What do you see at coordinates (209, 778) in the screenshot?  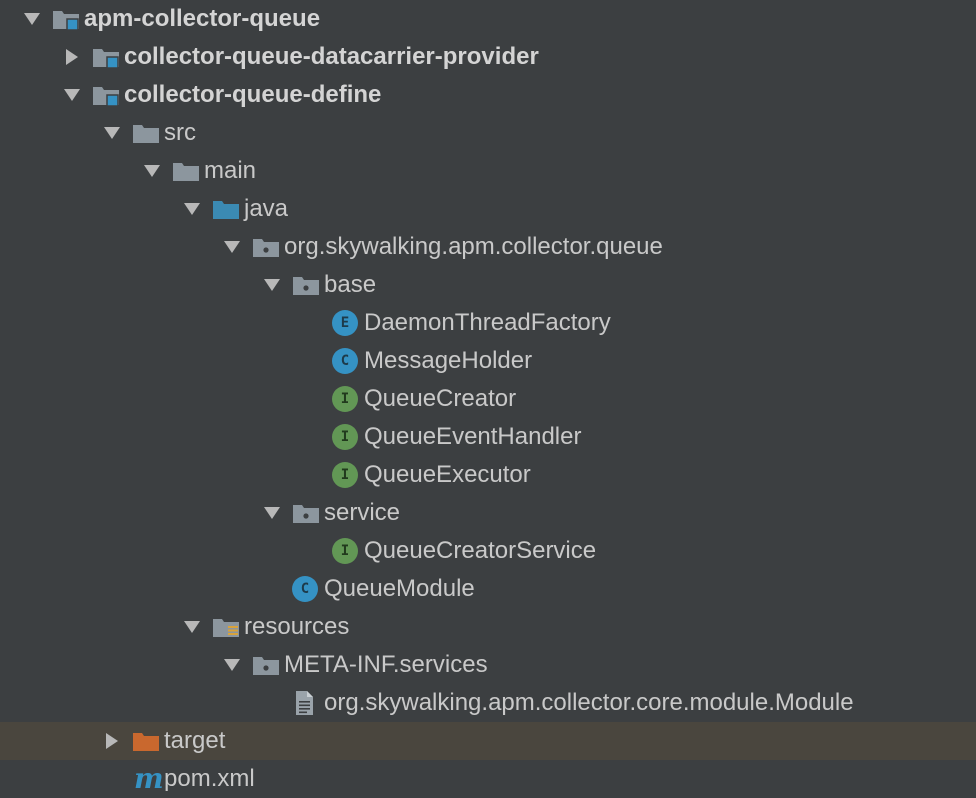 I see `tree-node-label: pom.xml` at bounding box center [209, 778].